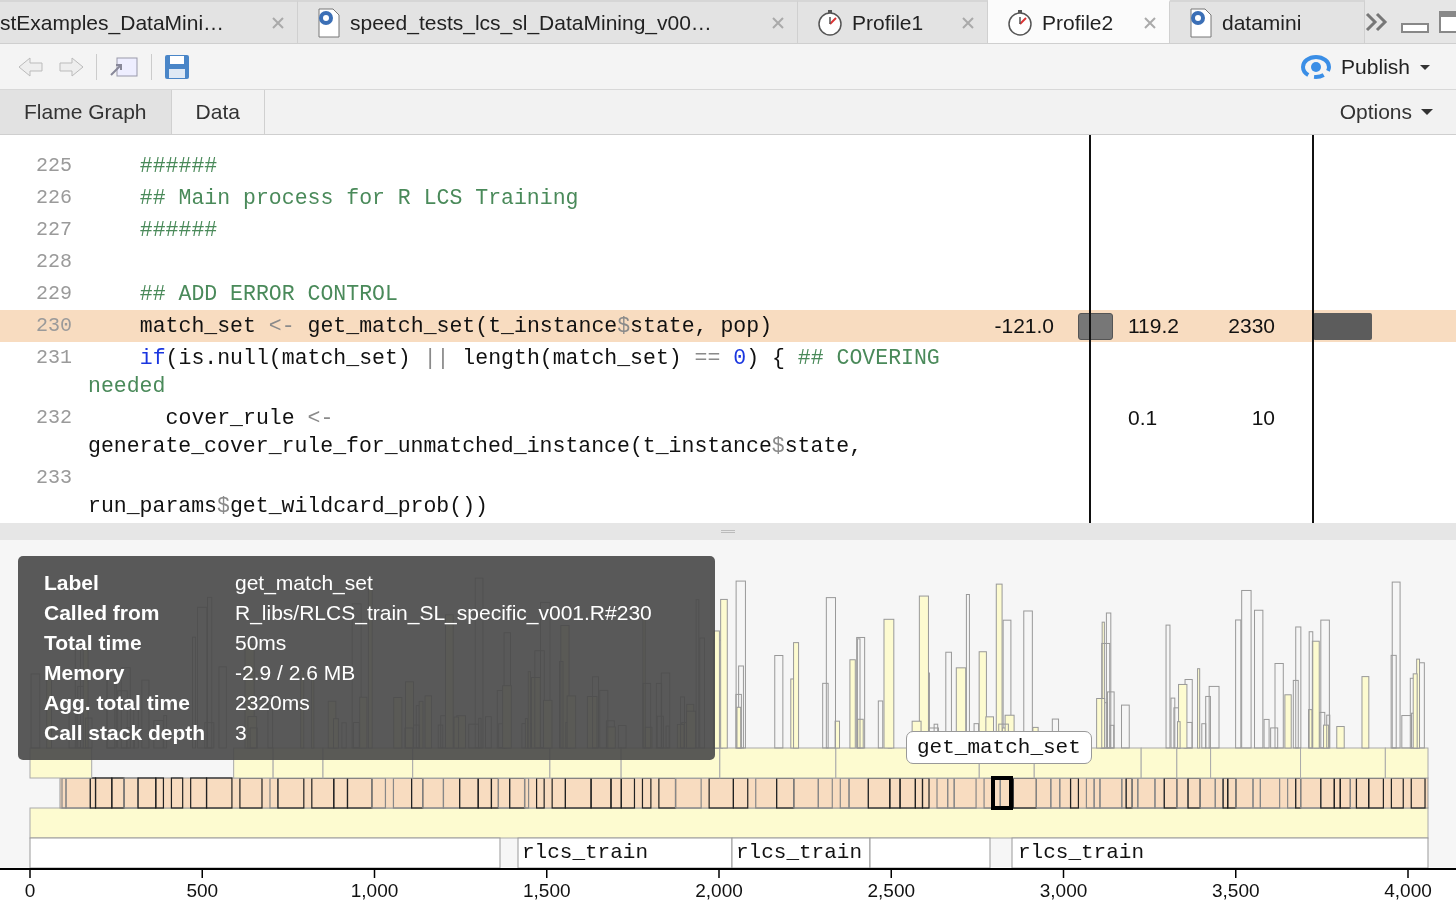  Describe the element at coordinates (359, 198) in the screenshot. I see `code-line: ## Main process for R LCS Training` at that location.